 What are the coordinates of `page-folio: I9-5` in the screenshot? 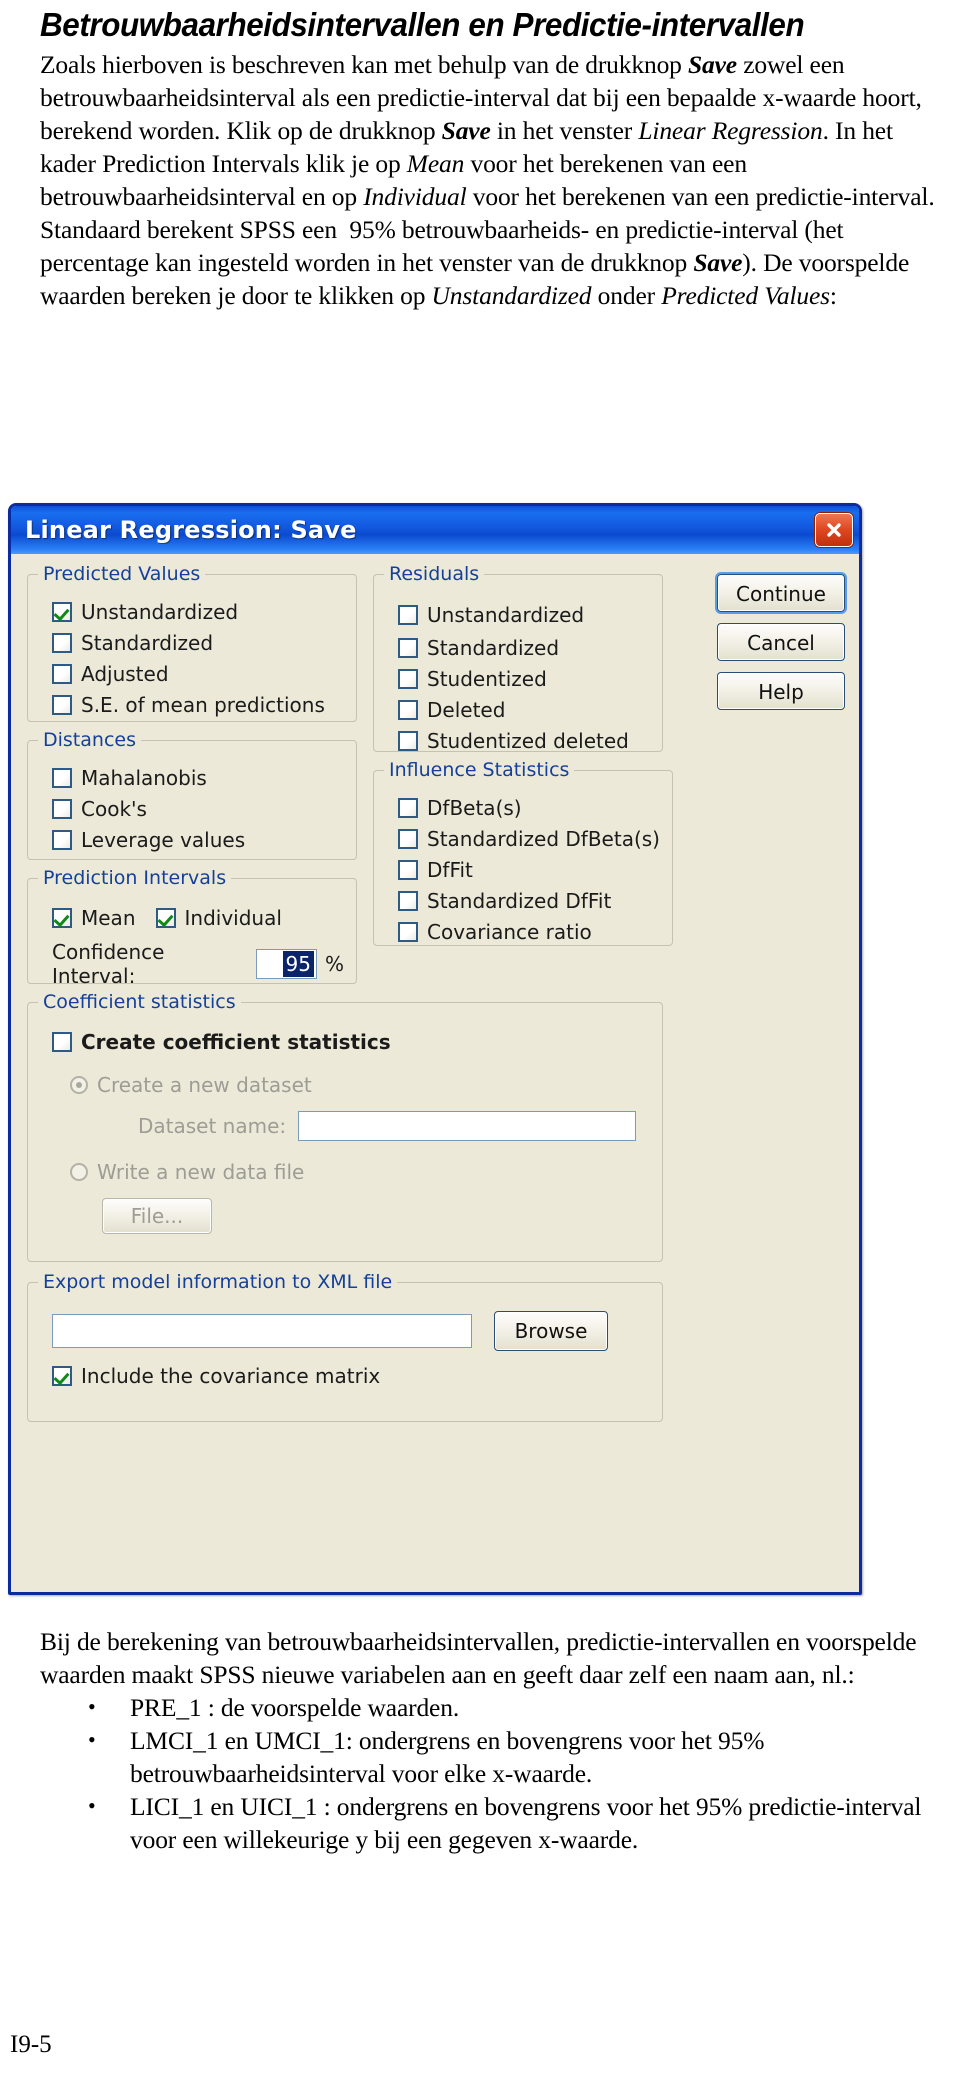 It's located at (31, 2044).